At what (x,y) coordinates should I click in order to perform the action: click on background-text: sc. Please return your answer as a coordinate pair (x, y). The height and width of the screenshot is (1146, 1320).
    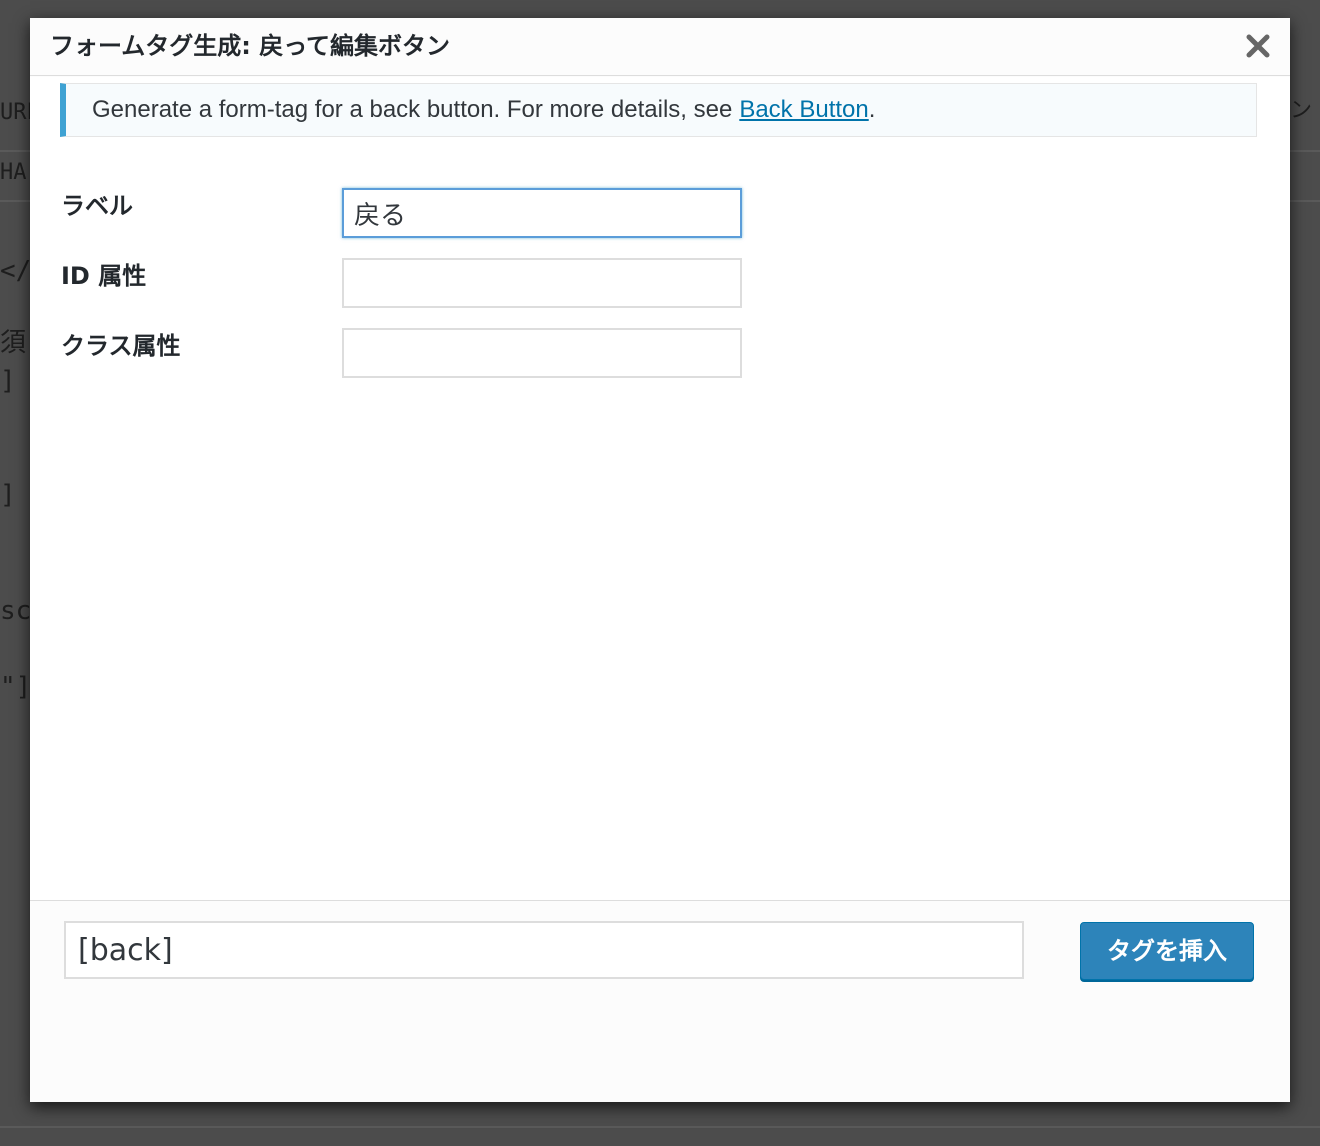
    Looking at the image, I should click on (15, 611).